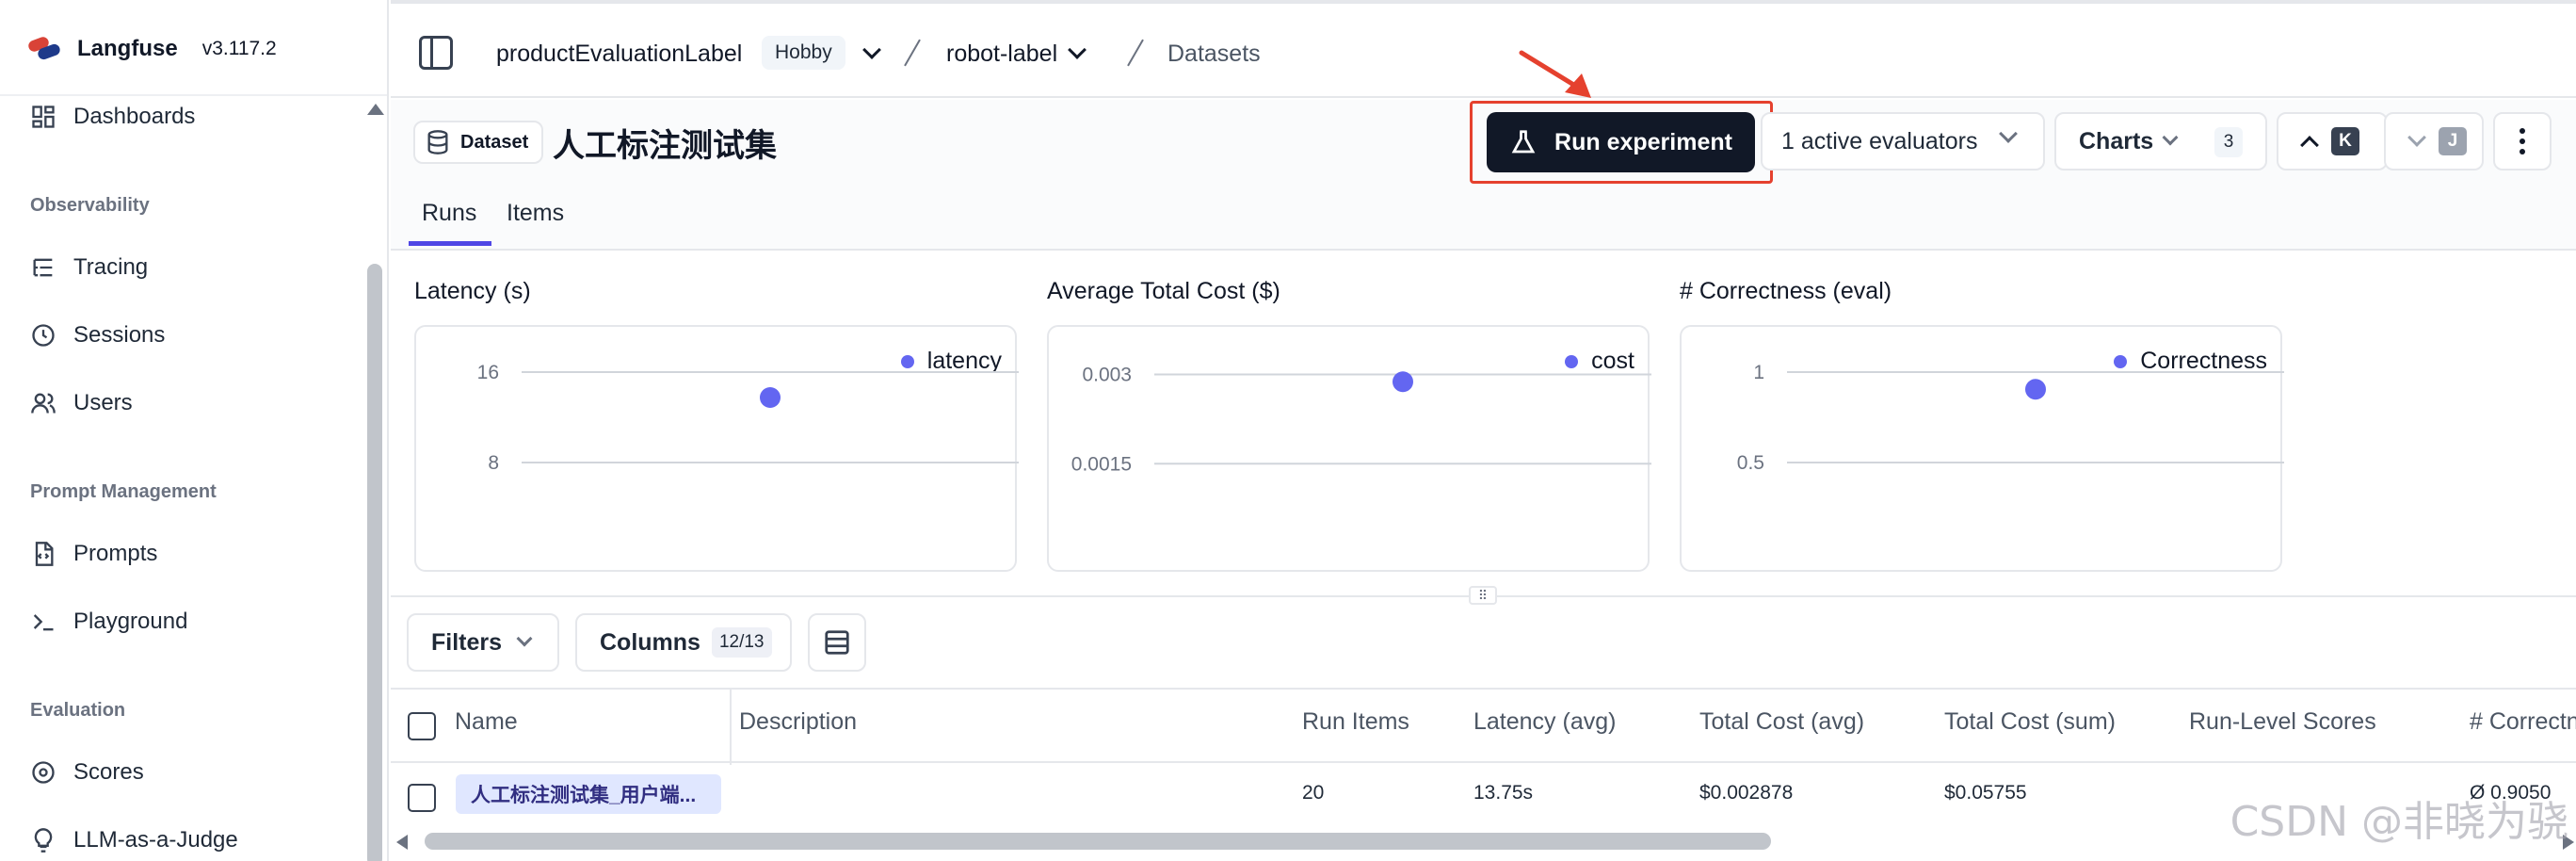 This screenshot has height=861, width=2576. Describe the element at coordinates (493, 463) in the screenshot. I see `y-tick-label: 8` at that location.